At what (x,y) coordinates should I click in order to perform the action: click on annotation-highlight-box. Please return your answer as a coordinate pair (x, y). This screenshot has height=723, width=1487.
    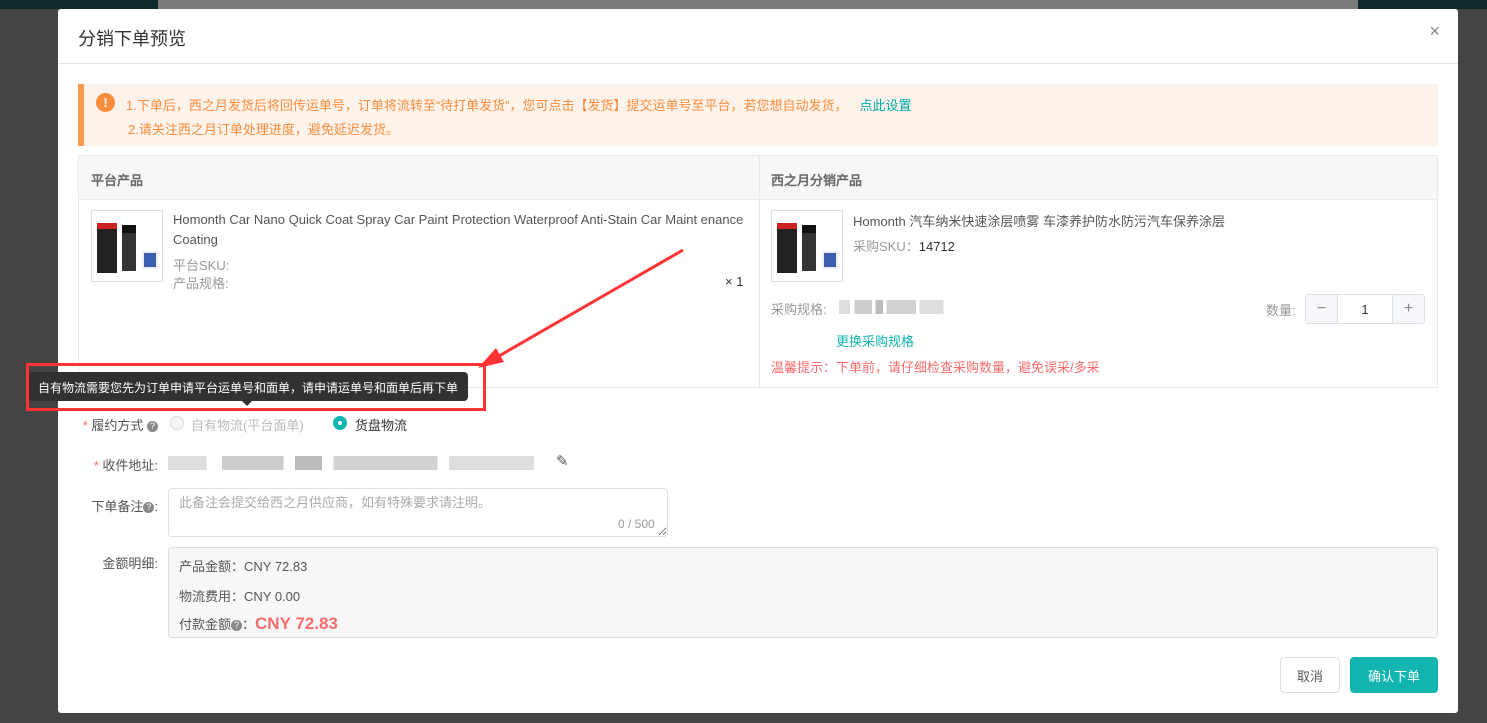
    Looking at the image, I should click on (256, 387).